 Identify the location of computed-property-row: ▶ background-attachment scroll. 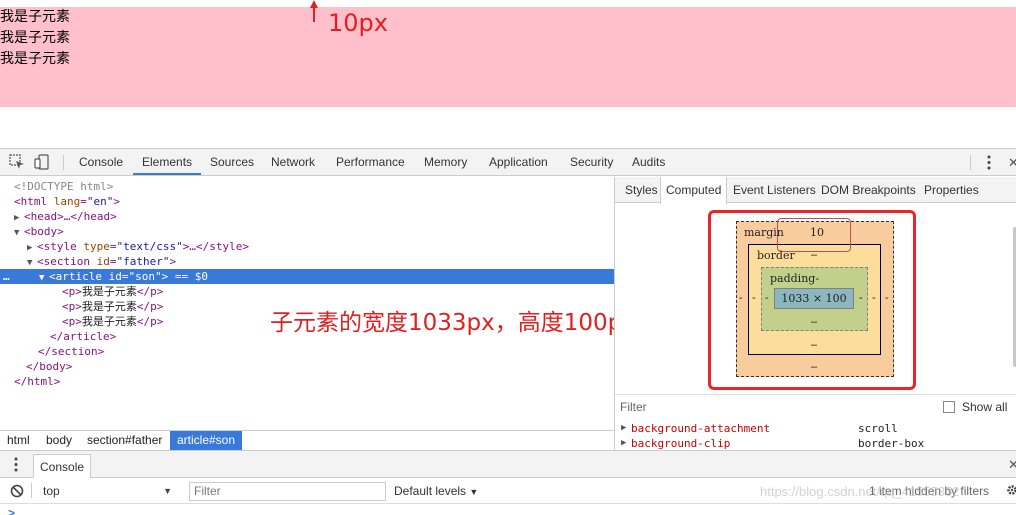
(815, 428).